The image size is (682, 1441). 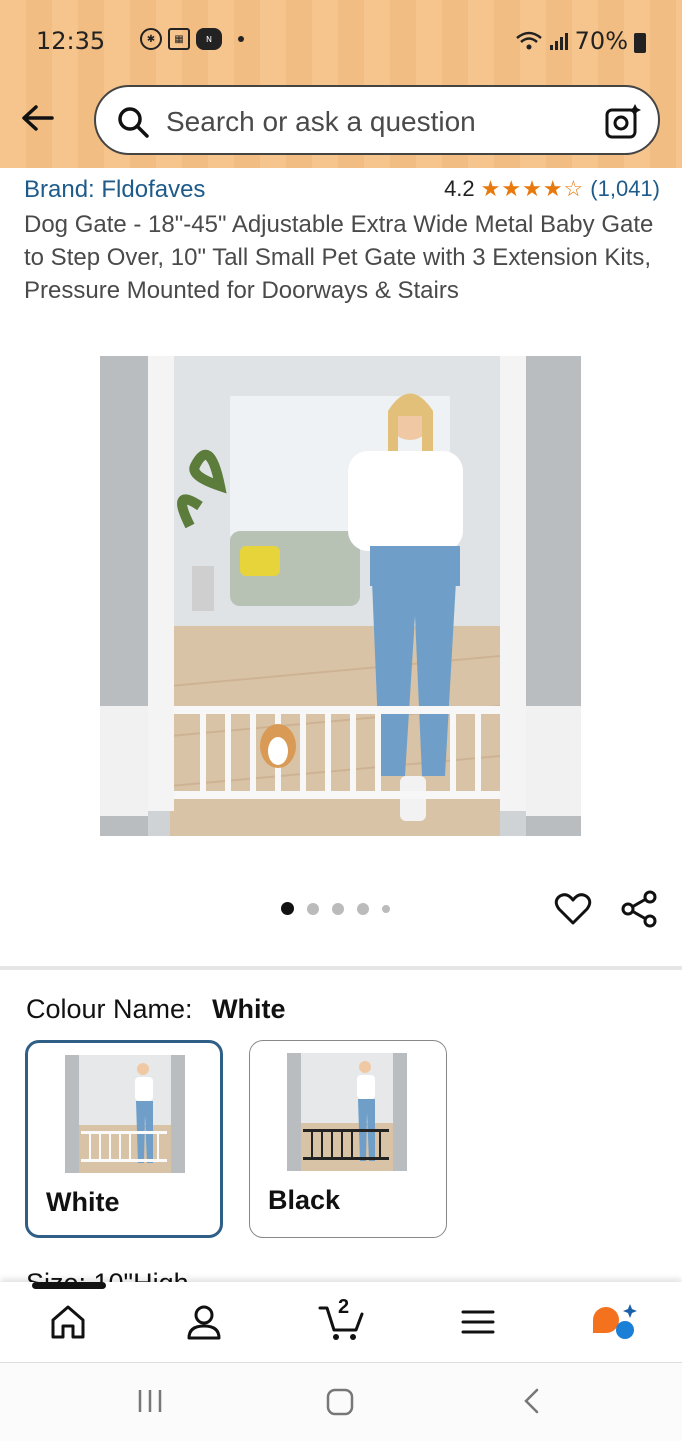 I want to click on more-notifications-dot, so click(x=241, y=39).